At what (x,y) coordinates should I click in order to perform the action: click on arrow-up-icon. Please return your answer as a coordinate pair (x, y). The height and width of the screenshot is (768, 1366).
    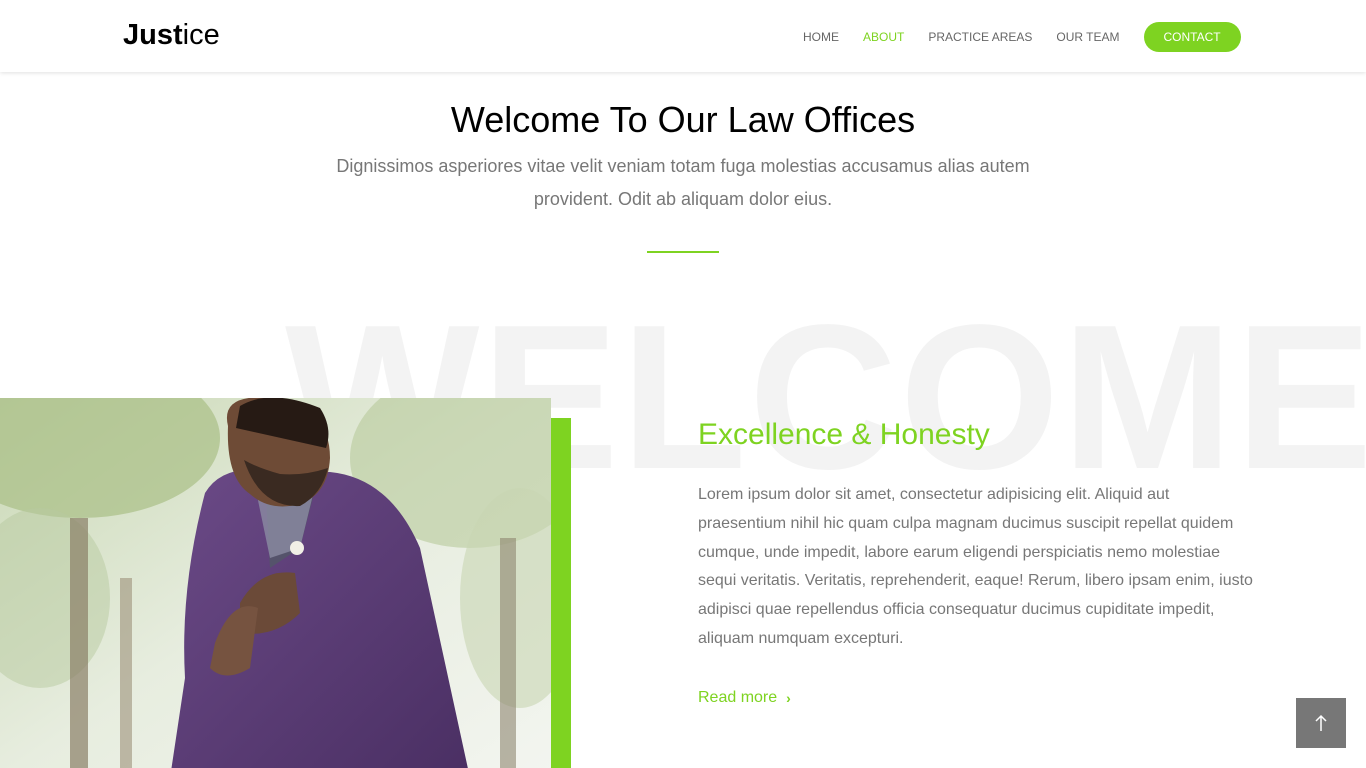
    Looking at the image, I should click on (1321, 722).